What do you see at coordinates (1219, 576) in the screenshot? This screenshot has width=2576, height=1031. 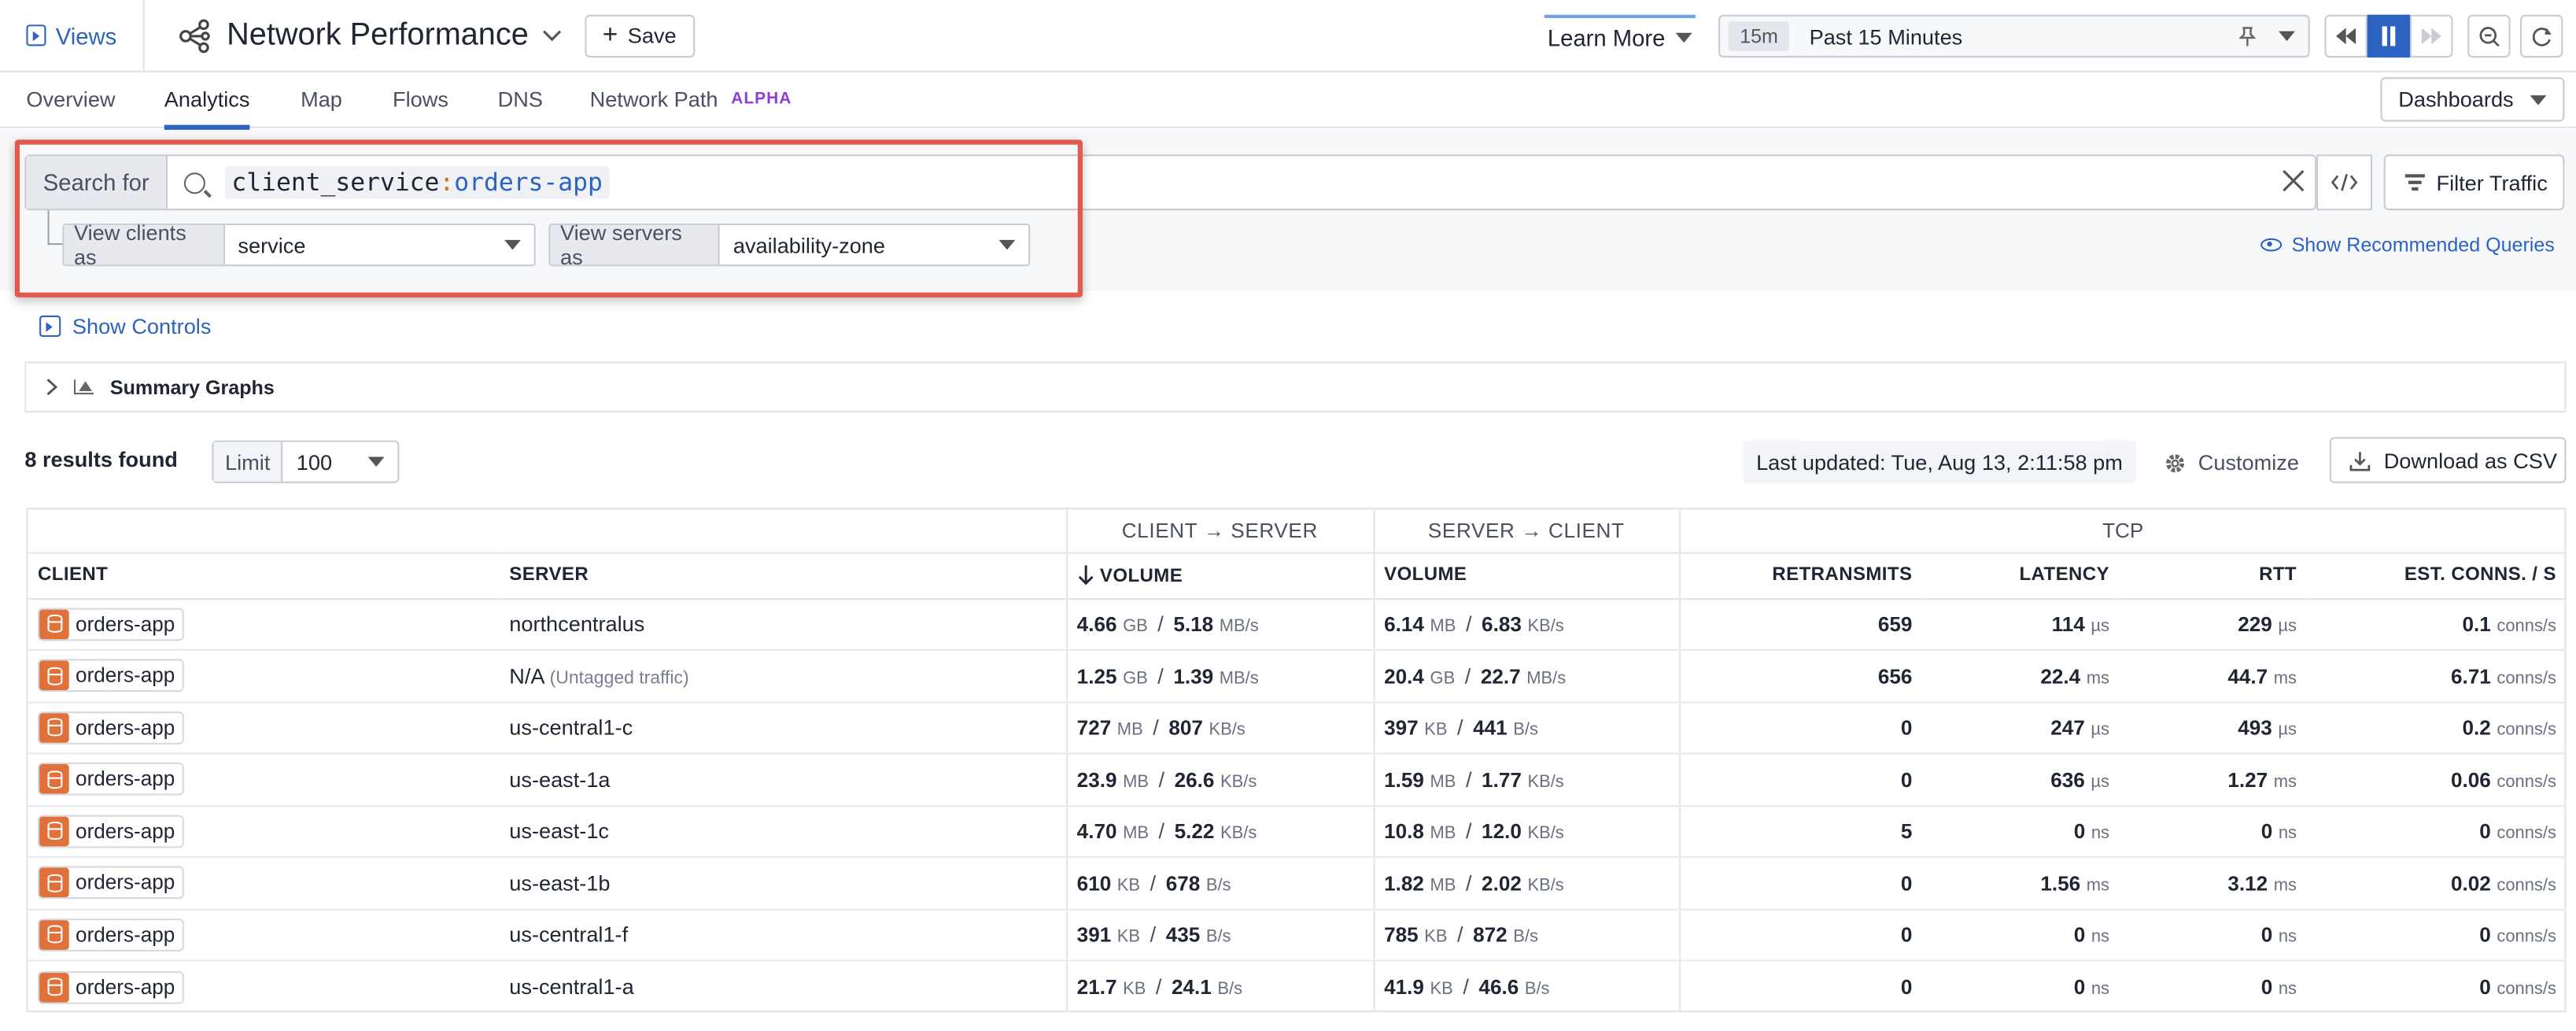 I see `column-header-volume-client-server: VOLUME` at bounding box center [1219, 576].